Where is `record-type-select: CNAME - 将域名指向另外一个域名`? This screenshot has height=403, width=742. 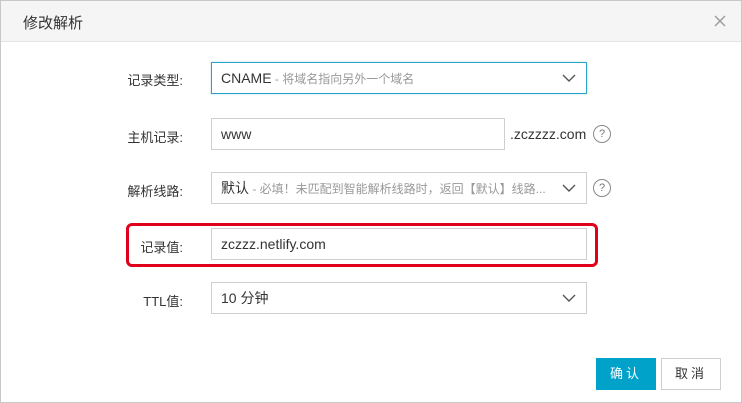 record-type-select: CNAME - 将域名指向另外一个域名 is located at coordinates (399, 78).